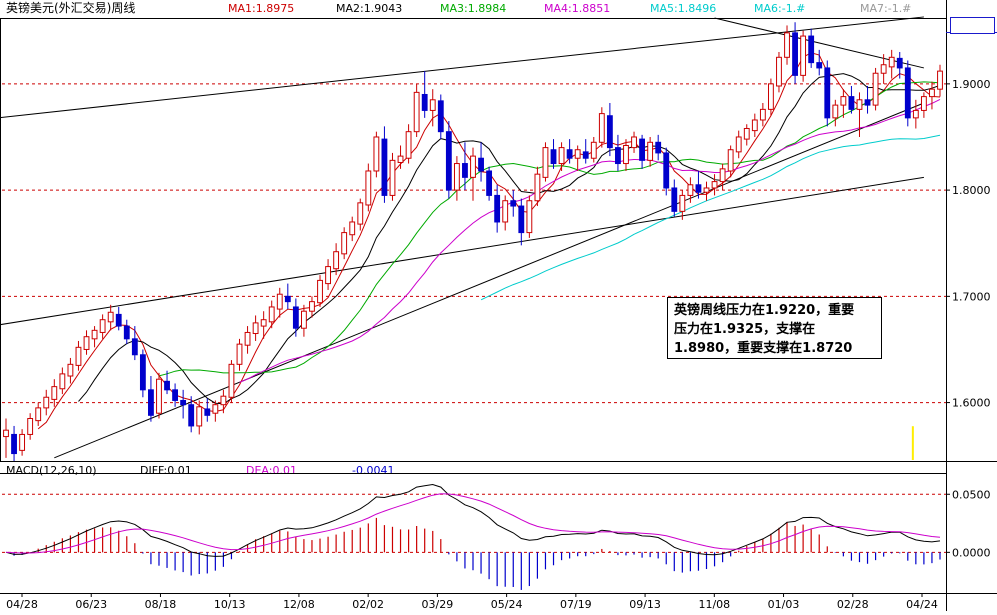  Describe the element at coordinates (971, 403) in the screenshot. I see `y-tick-label: 1.6000` at that location.